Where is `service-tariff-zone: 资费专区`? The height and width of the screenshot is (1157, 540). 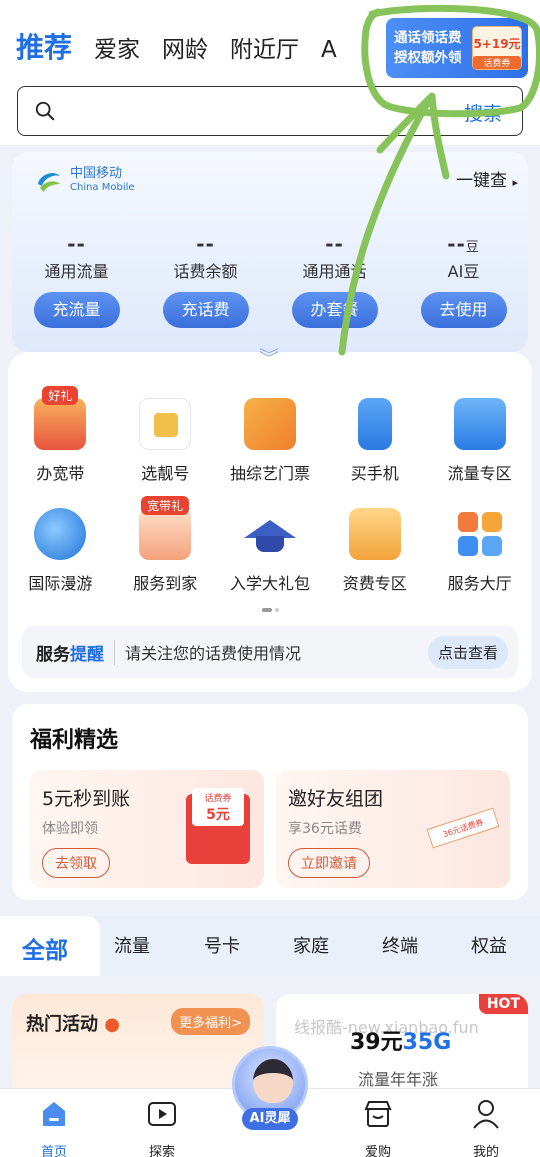 service-tariff-zone: 资费专区 is located at coordinates (374, 551).